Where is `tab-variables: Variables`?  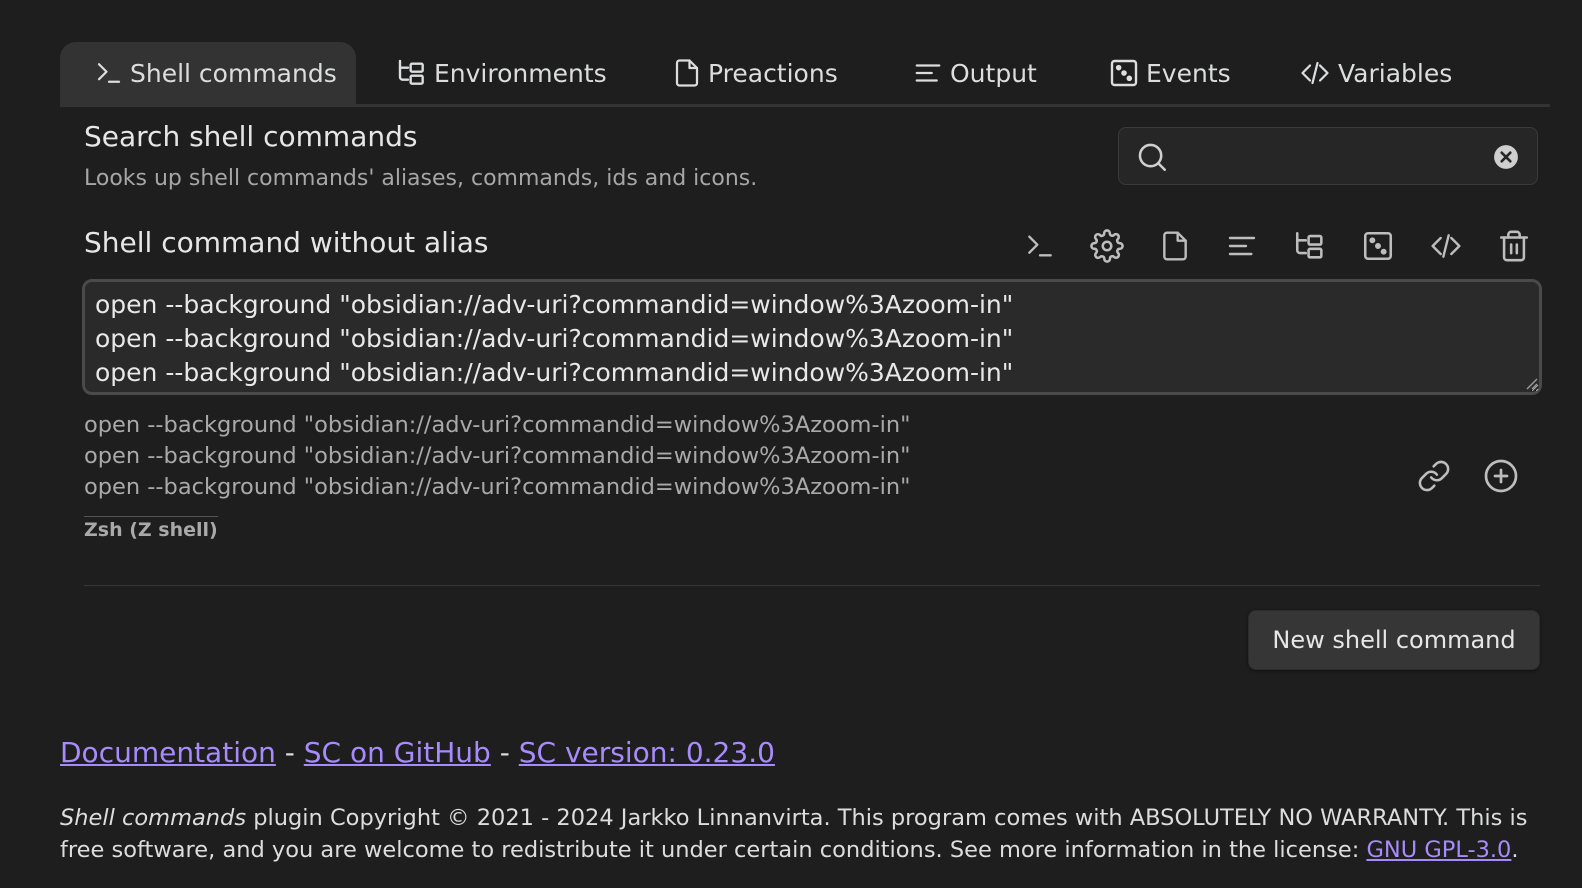
tab-variables: Variables is located at coordinates (1355, 73).